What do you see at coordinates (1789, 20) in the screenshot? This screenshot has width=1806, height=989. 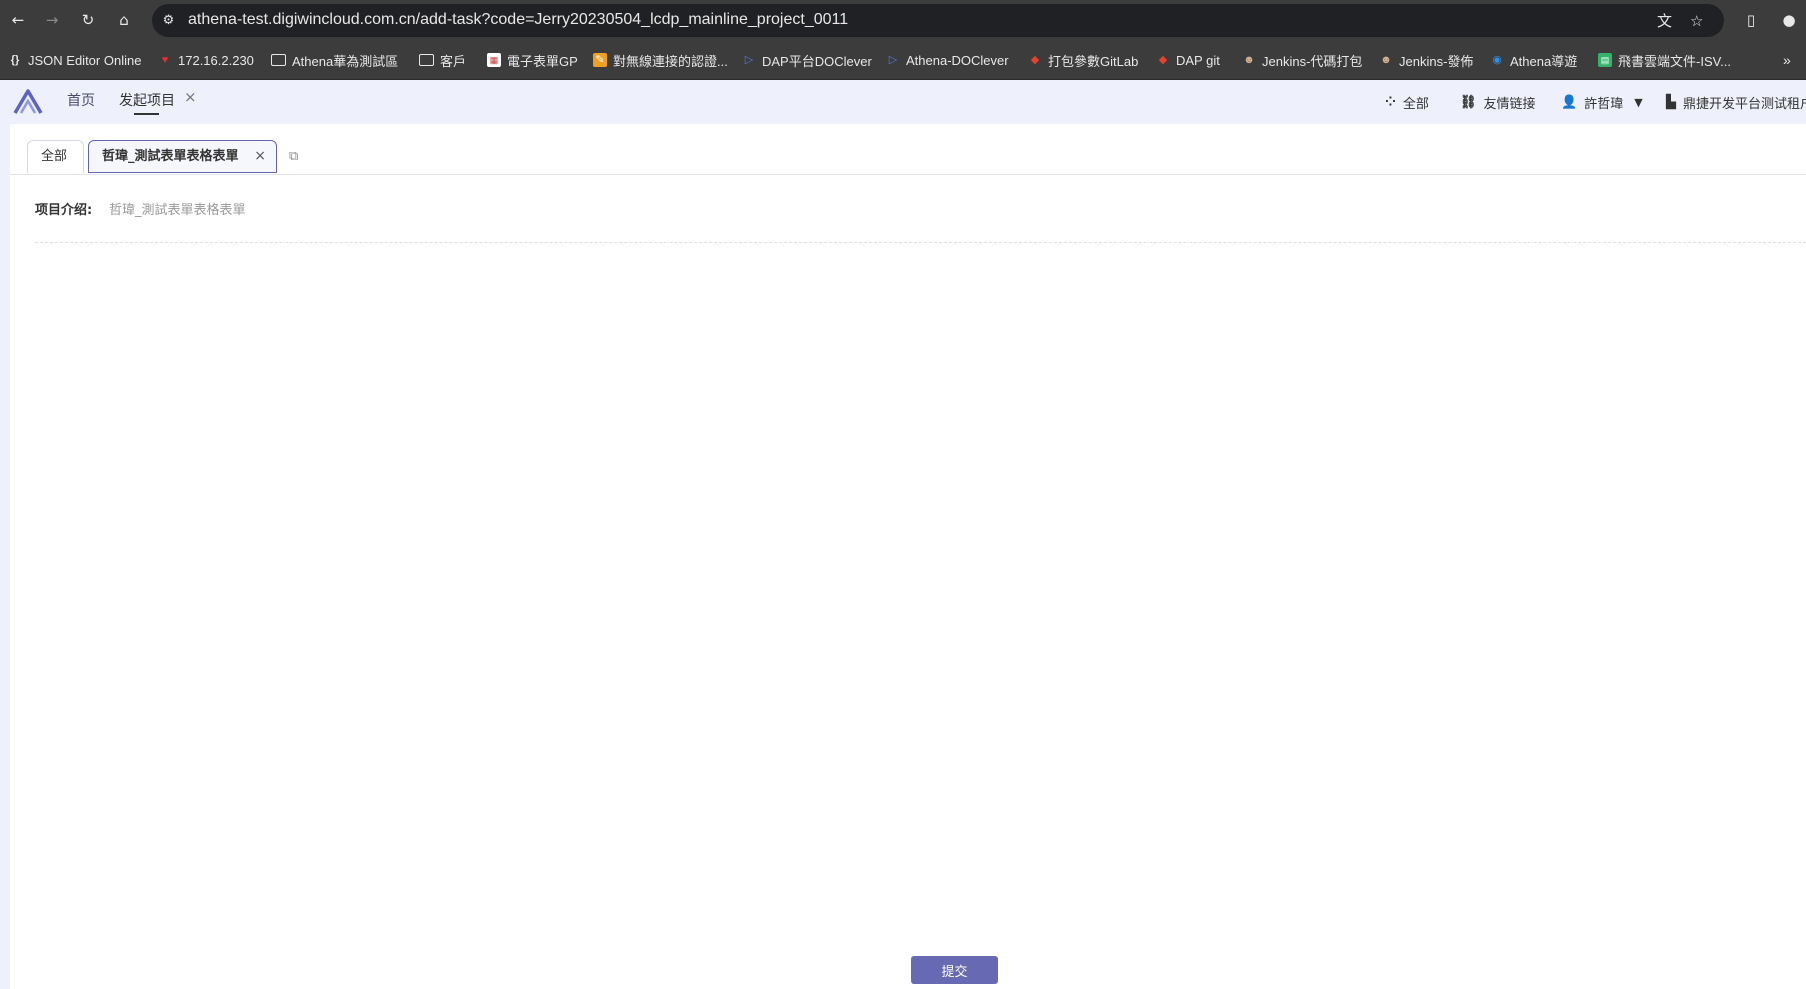 I see `profile-icon: ●` at bounding box center [1789, 20].